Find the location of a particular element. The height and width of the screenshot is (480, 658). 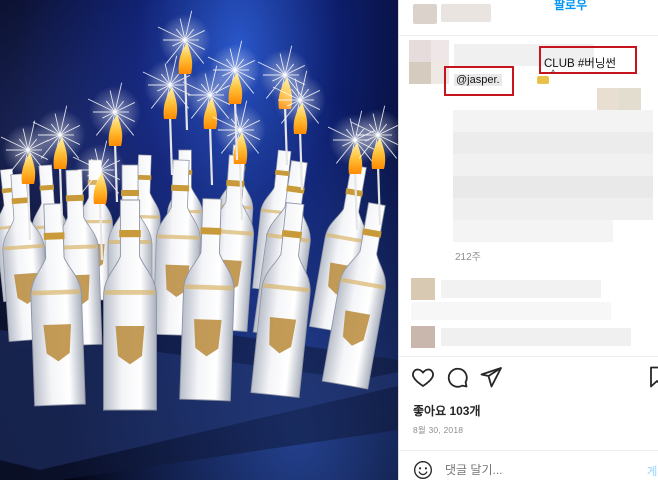

send-icon is located at coordinates (491, 377).